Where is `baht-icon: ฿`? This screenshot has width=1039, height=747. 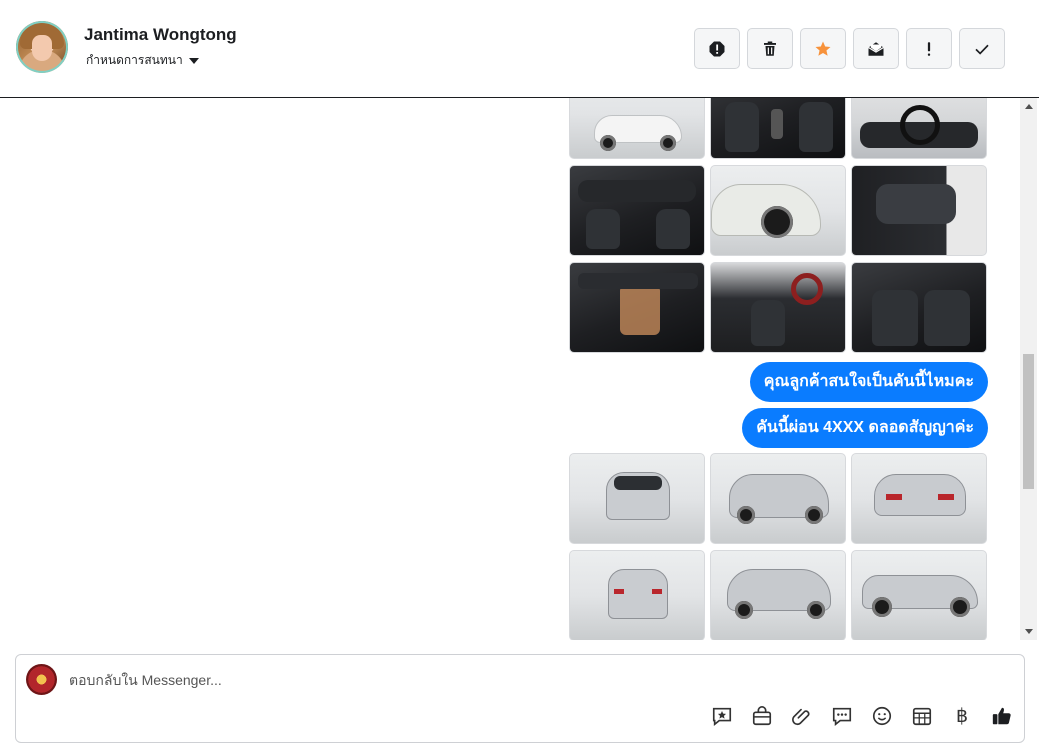 baht-icon: ฿ is located at coordinates (962, 716).